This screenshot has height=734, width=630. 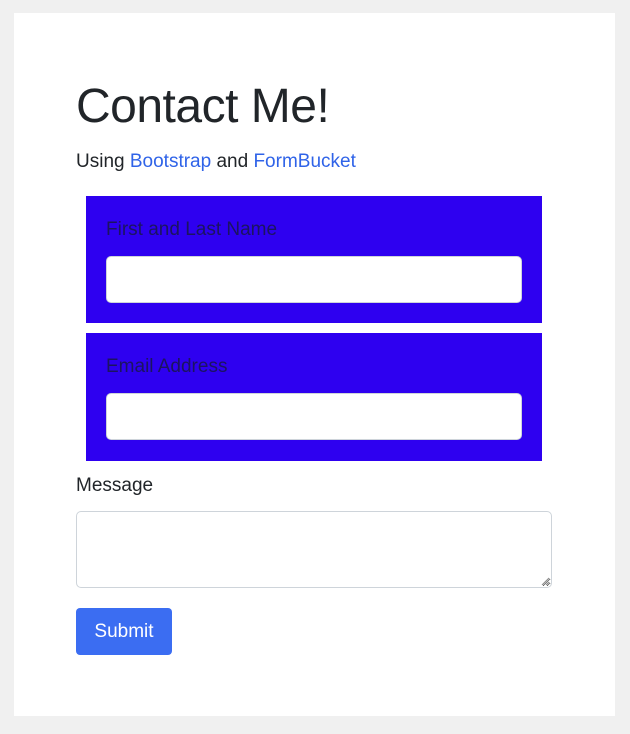 What do you see at coordinates (304, 161) in the screenshot?
I see `formbucket-link: FormBucket` at bounding box center [304, 161].